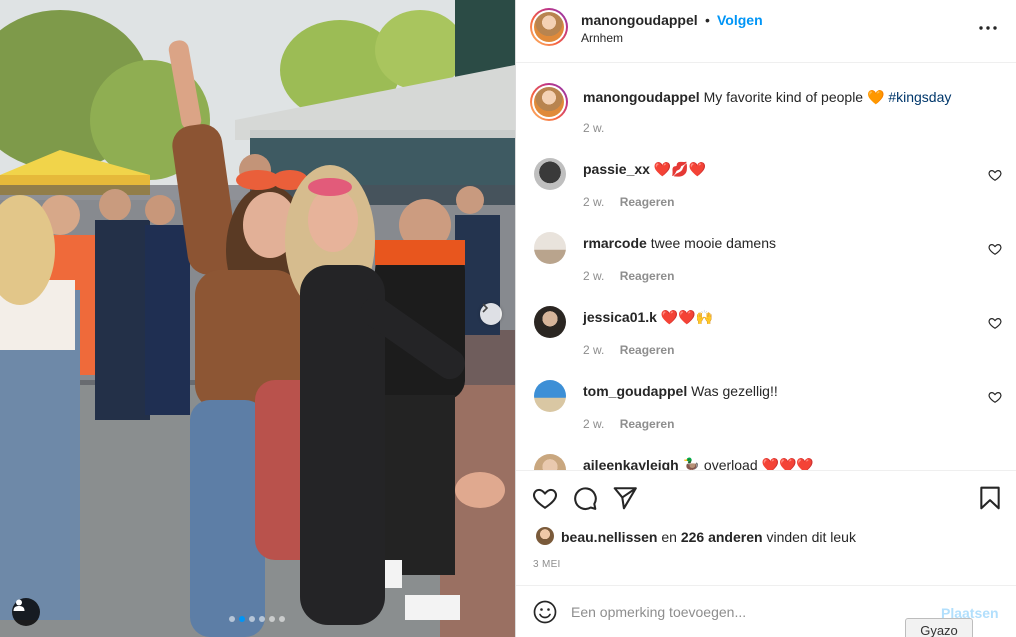 This screenshot has width=1016, height=637. What do you see at coordinates (593, 128) in the screenshot?
I see `caption-timestamp: 2 w.` at bounding box center [593, 128].